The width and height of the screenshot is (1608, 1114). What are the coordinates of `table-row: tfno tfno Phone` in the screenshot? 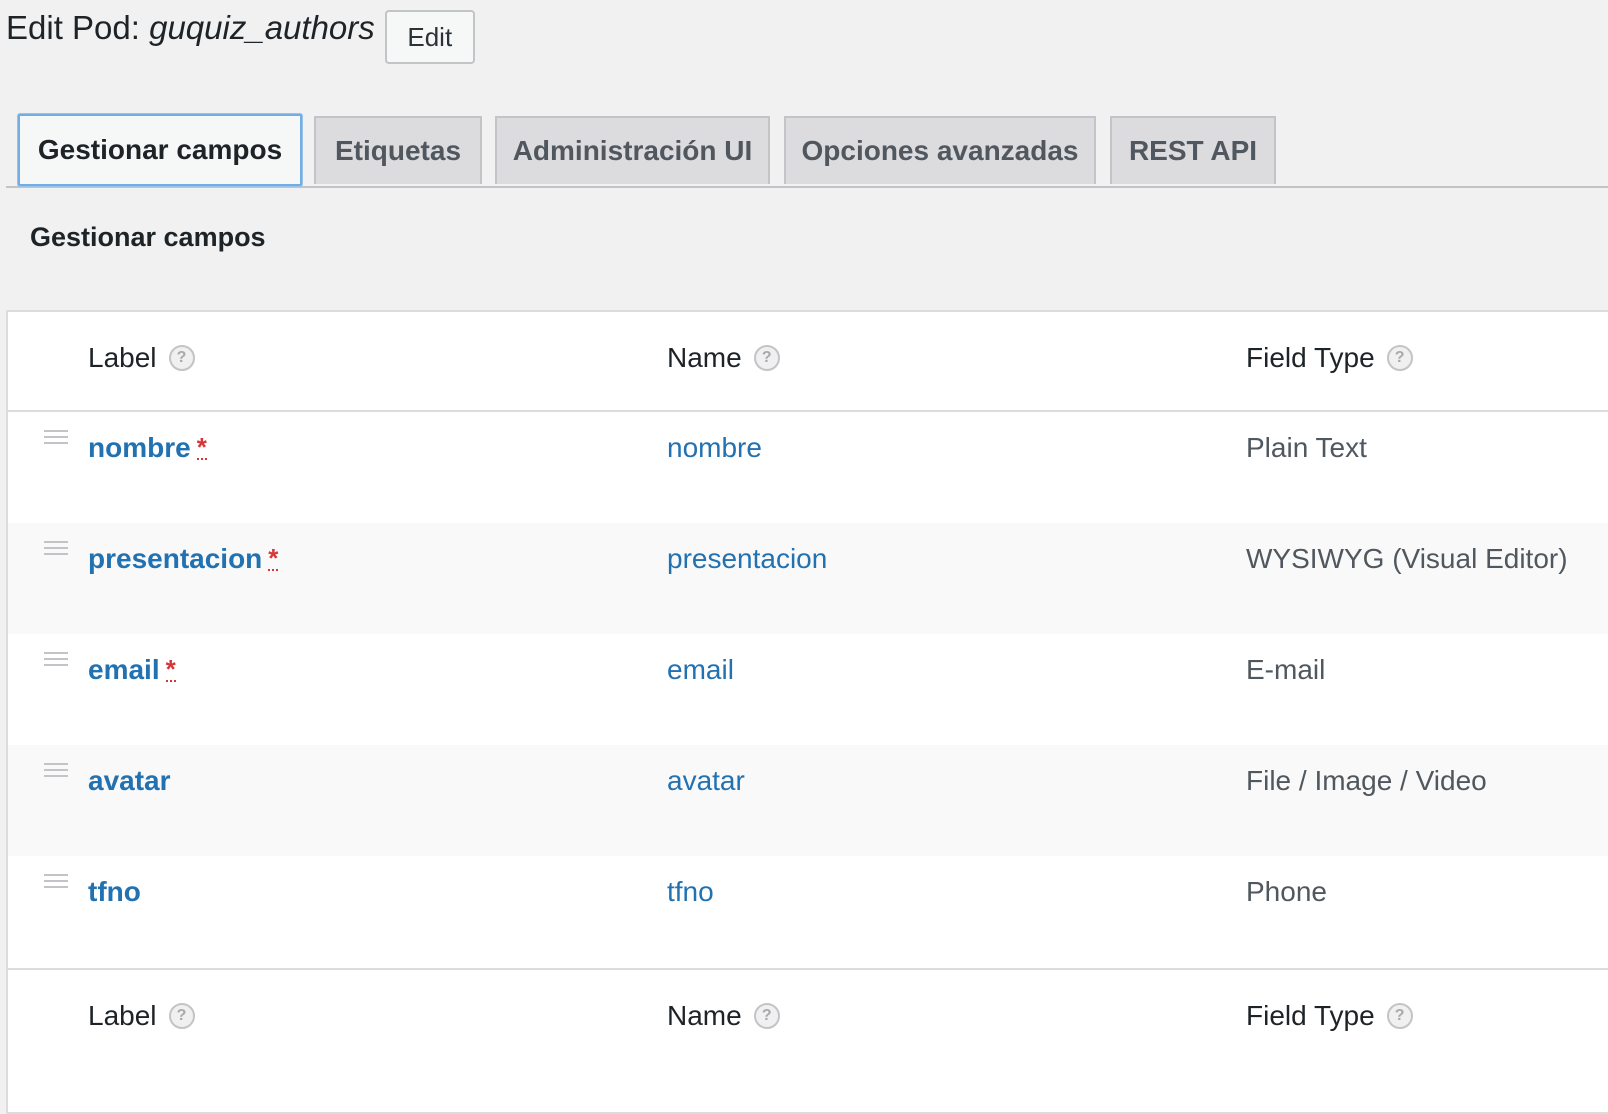 It's located at (808, 911).